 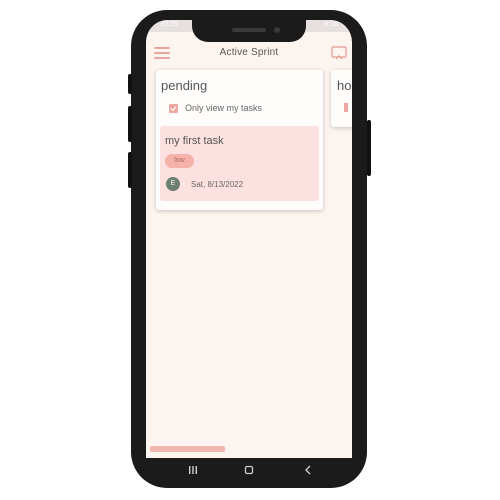 I want to click on android-nav-bar, so click(x=249, y=470).